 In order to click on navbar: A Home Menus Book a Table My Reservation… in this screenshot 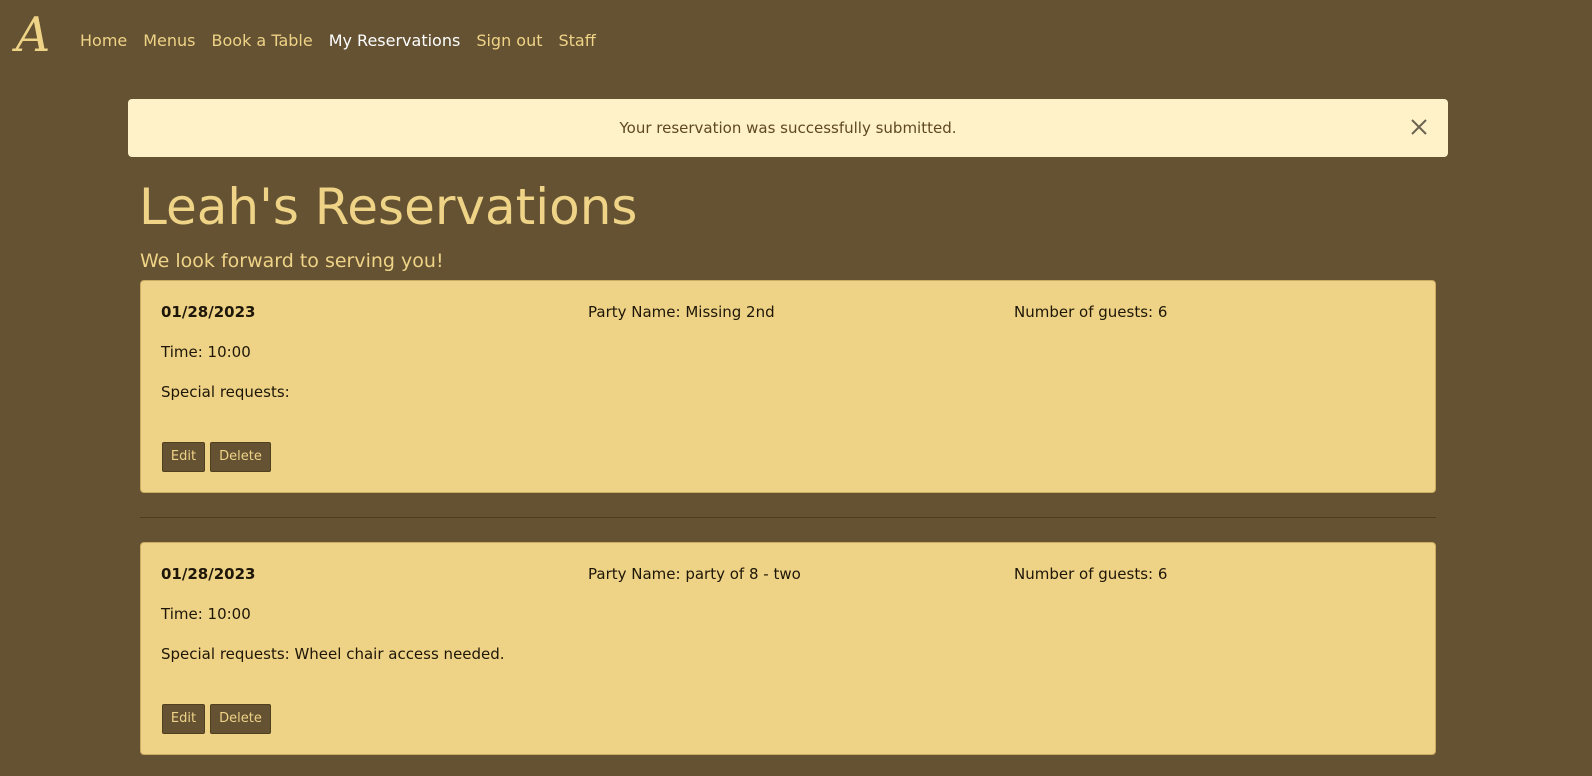, I will do `click(796, 41)`.